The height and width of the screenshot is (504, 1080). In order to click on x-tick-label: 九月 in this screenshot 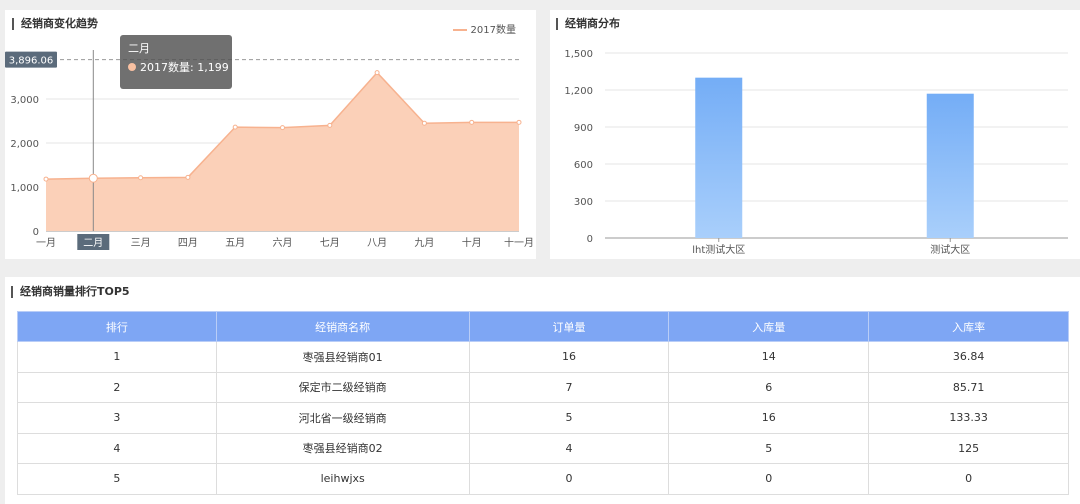, I will do `click(424, 243)`.